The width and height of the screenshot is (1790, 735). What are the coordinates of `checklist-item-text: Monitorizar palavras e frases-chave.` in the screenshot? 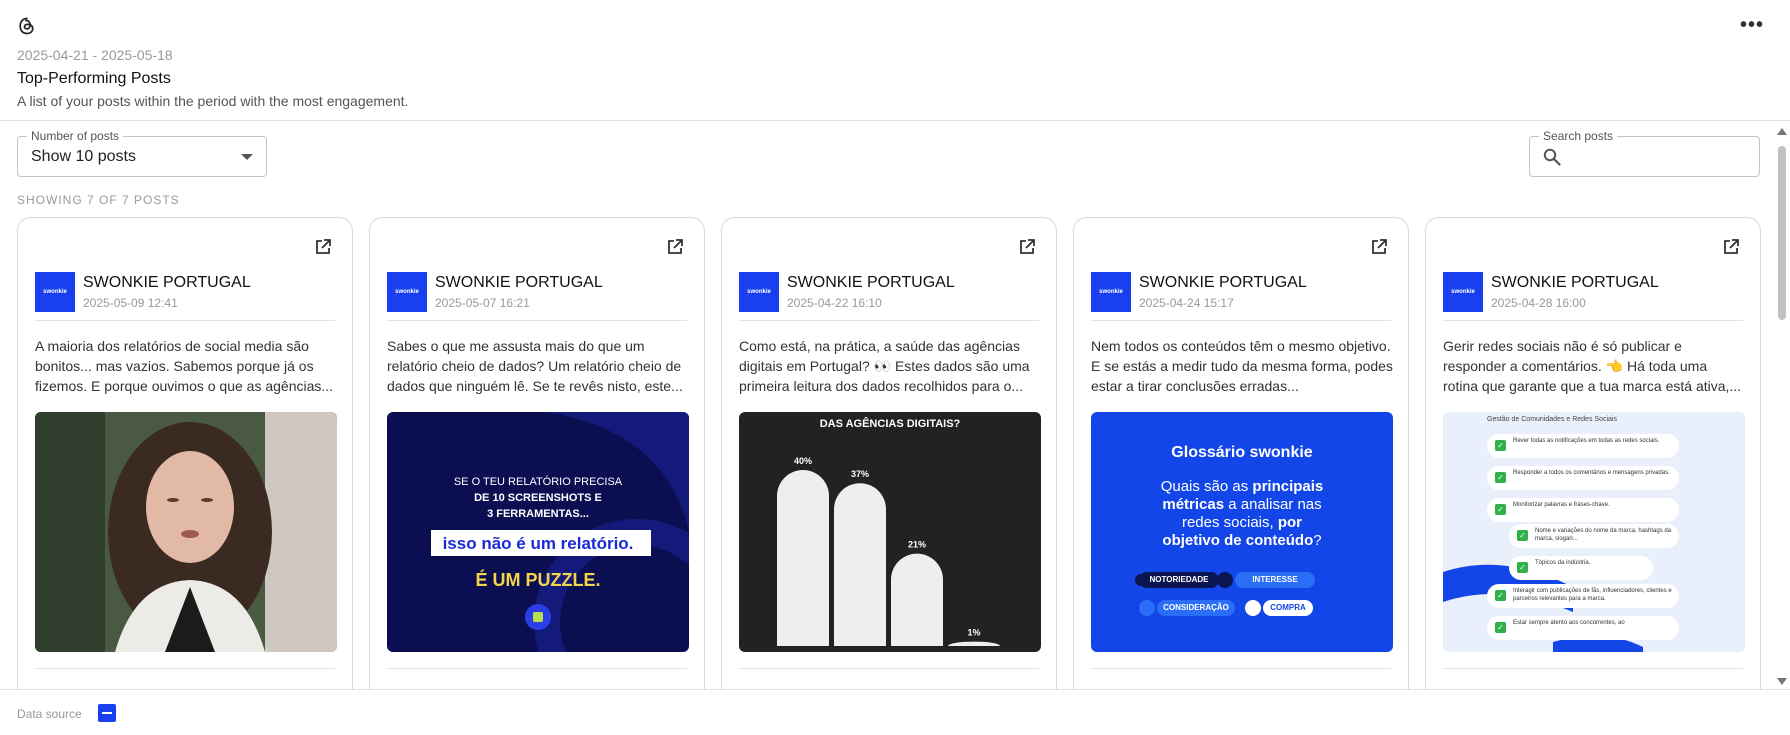 It's located at (1561, 505).